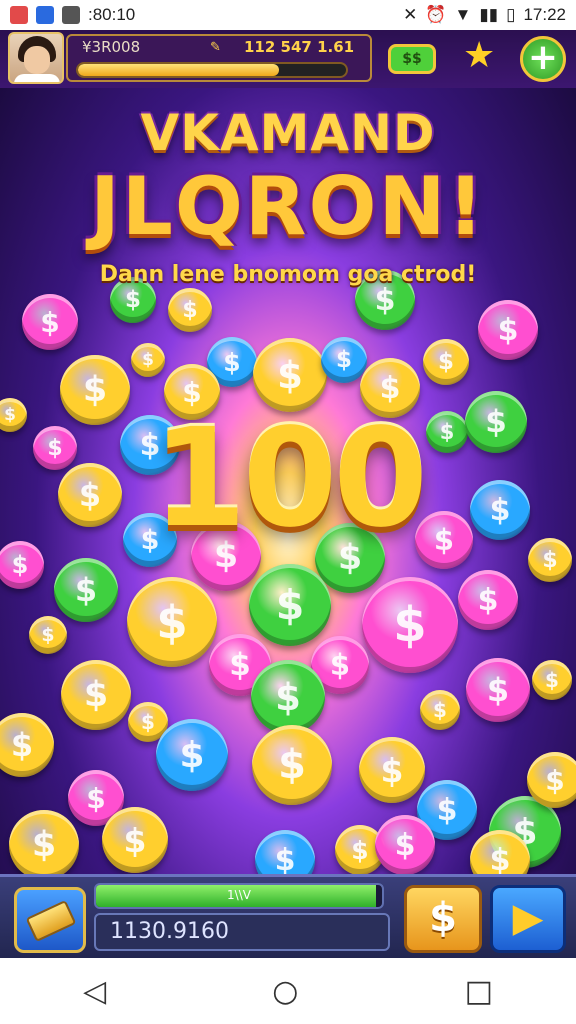 Image resolution: width=576 pixels, height=1024 pixels. I want to click on recents-icon: □, so click(479, 991).